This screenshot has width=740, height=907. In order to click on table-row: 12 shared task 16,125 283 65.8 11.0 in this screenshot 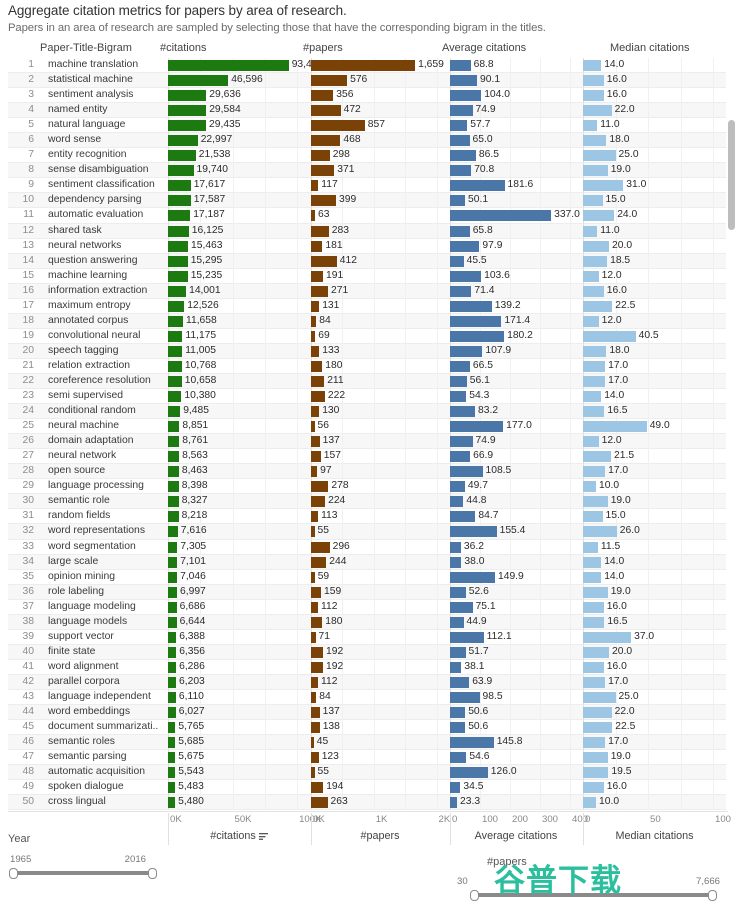, I will do `click(367, 231)`.